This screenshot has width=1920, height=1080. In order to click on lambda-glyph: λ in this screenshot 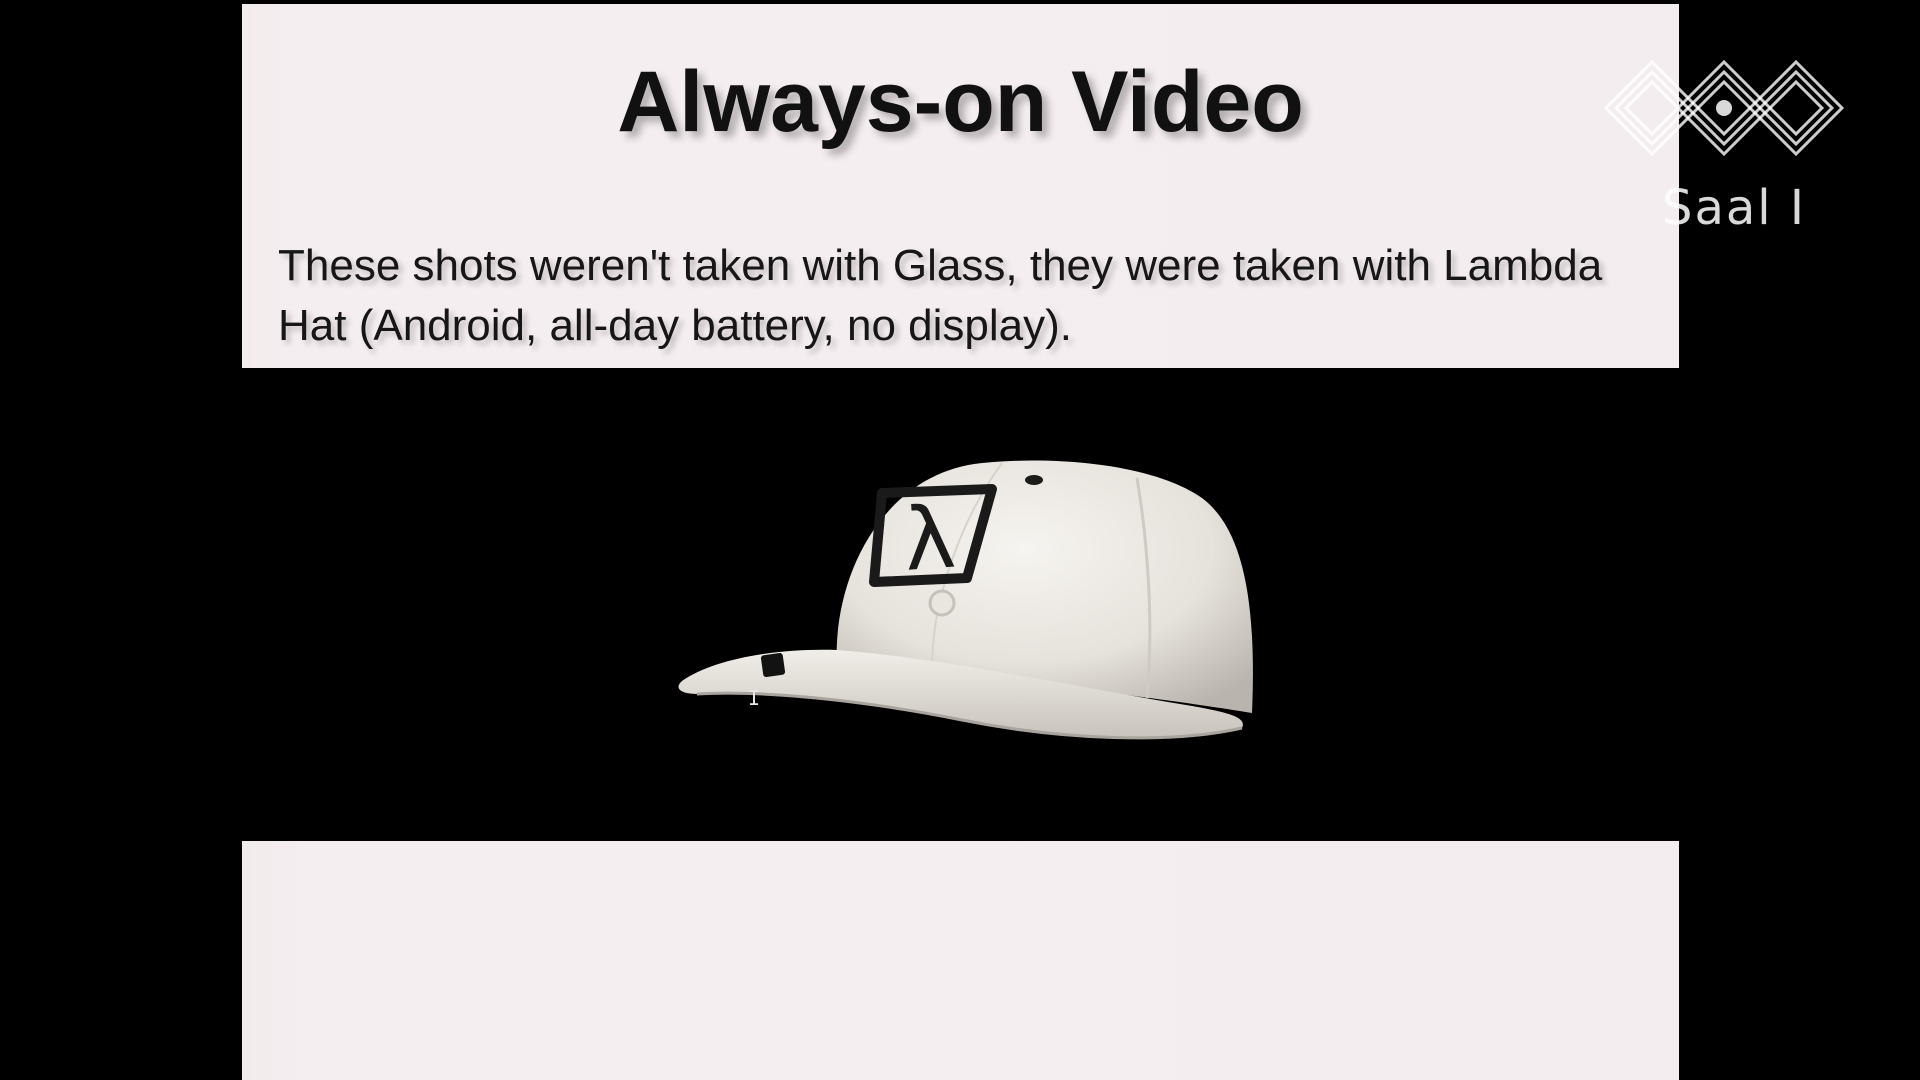, I will do `click(930, 539)`.